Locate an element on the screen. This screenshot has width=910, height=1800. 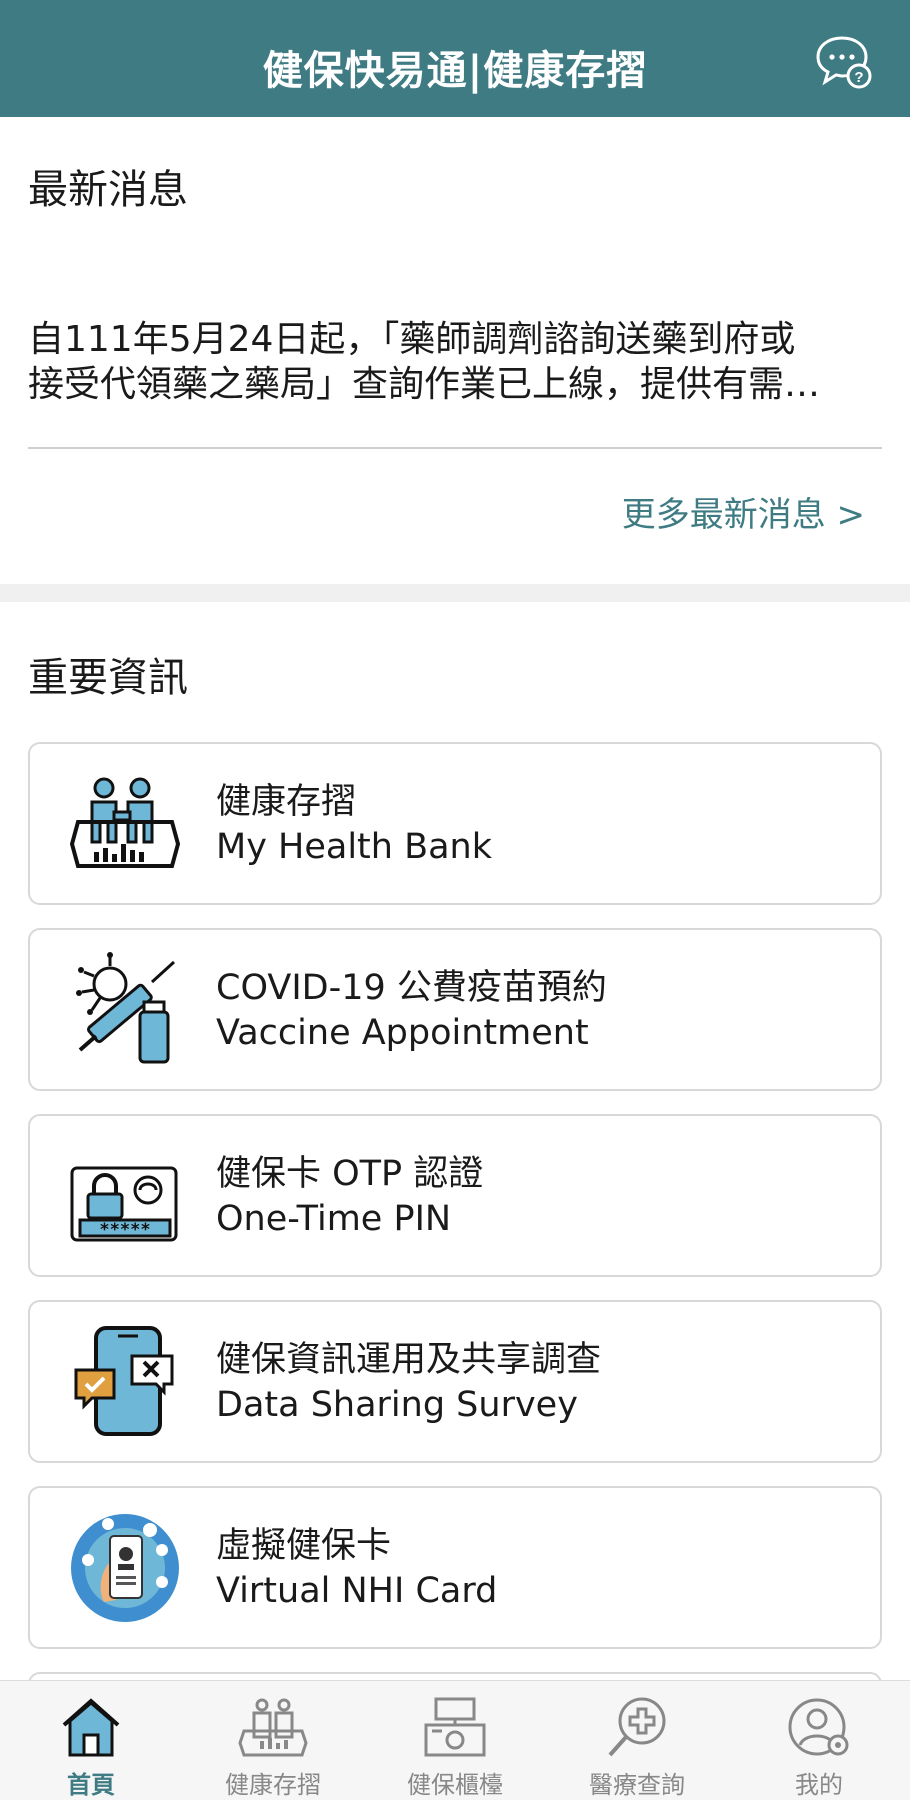
tab-label: 醫療查詢 is located at coordinates (637, 1785).